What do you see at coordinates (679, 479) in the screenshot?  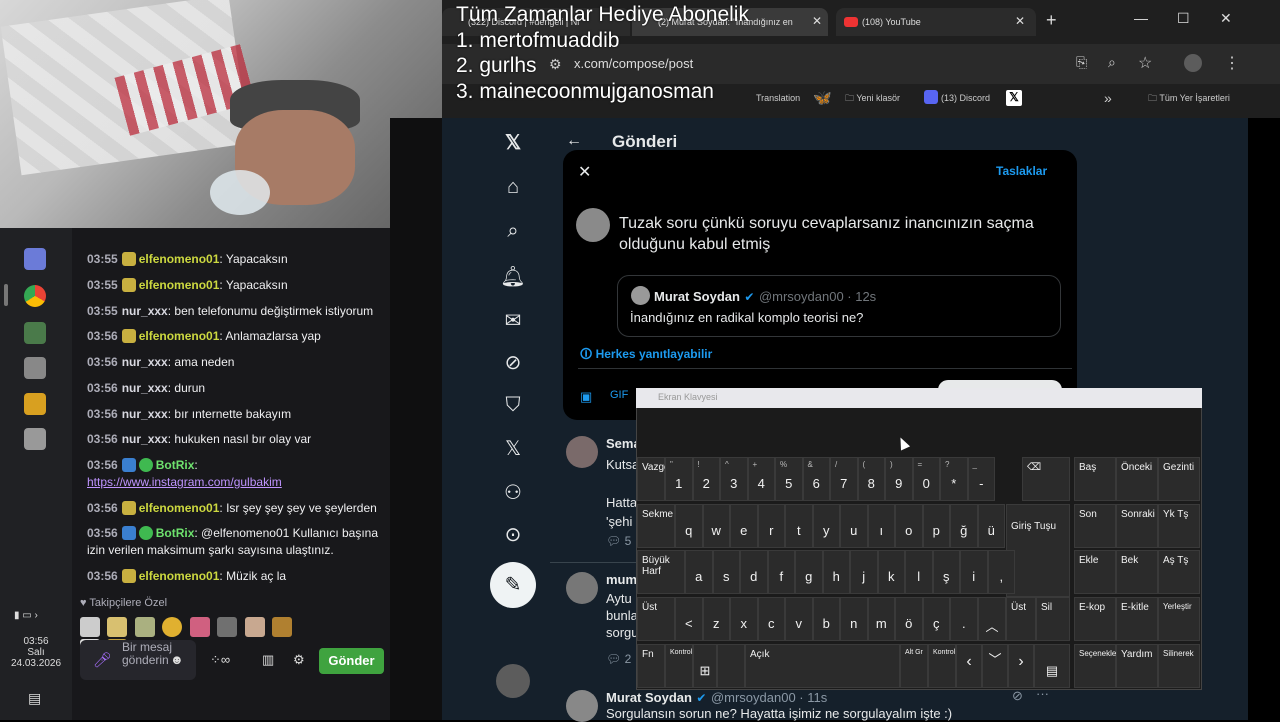 I see `key: " 1` at bounding box center [679, 479].